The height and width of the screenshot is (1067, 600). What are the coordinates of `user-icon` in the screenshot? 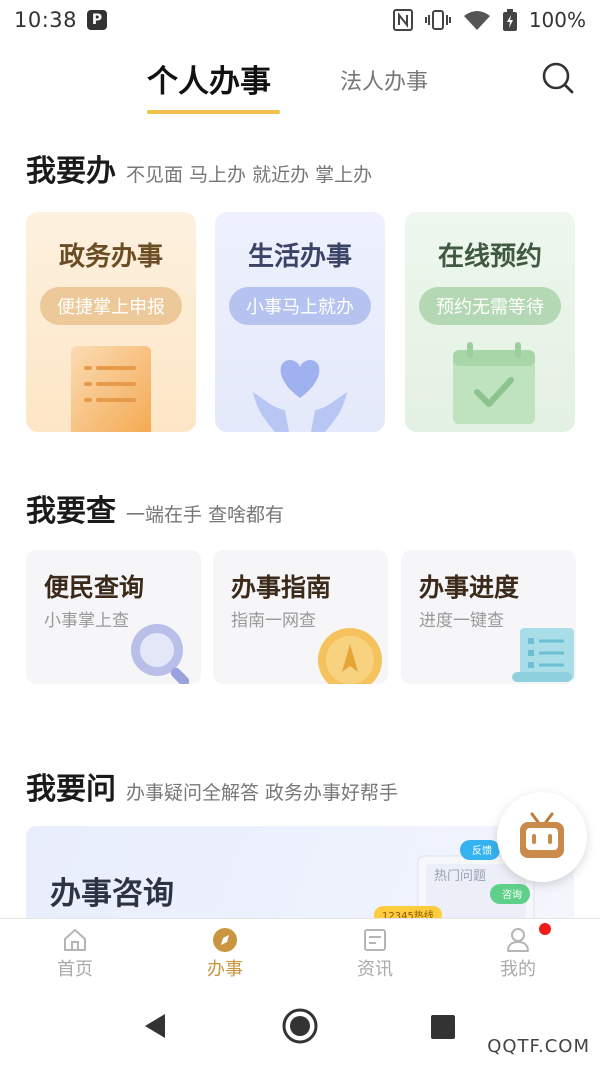 It's located at (518, 940).